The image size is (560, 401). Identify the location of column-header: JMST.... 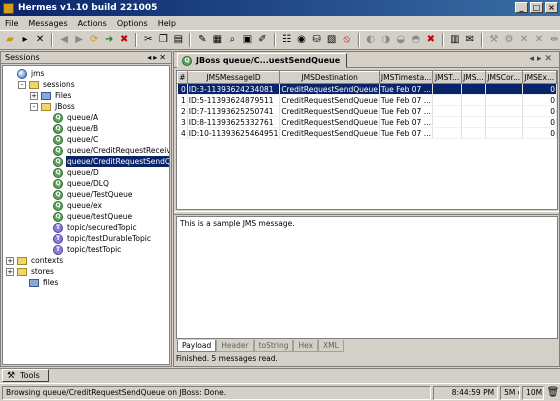
(447, 77).